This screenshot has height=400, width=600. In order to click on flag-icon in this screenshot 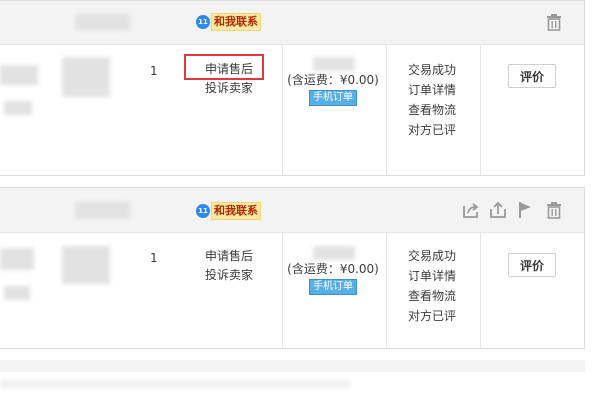, I will do `click(525, 210)`.